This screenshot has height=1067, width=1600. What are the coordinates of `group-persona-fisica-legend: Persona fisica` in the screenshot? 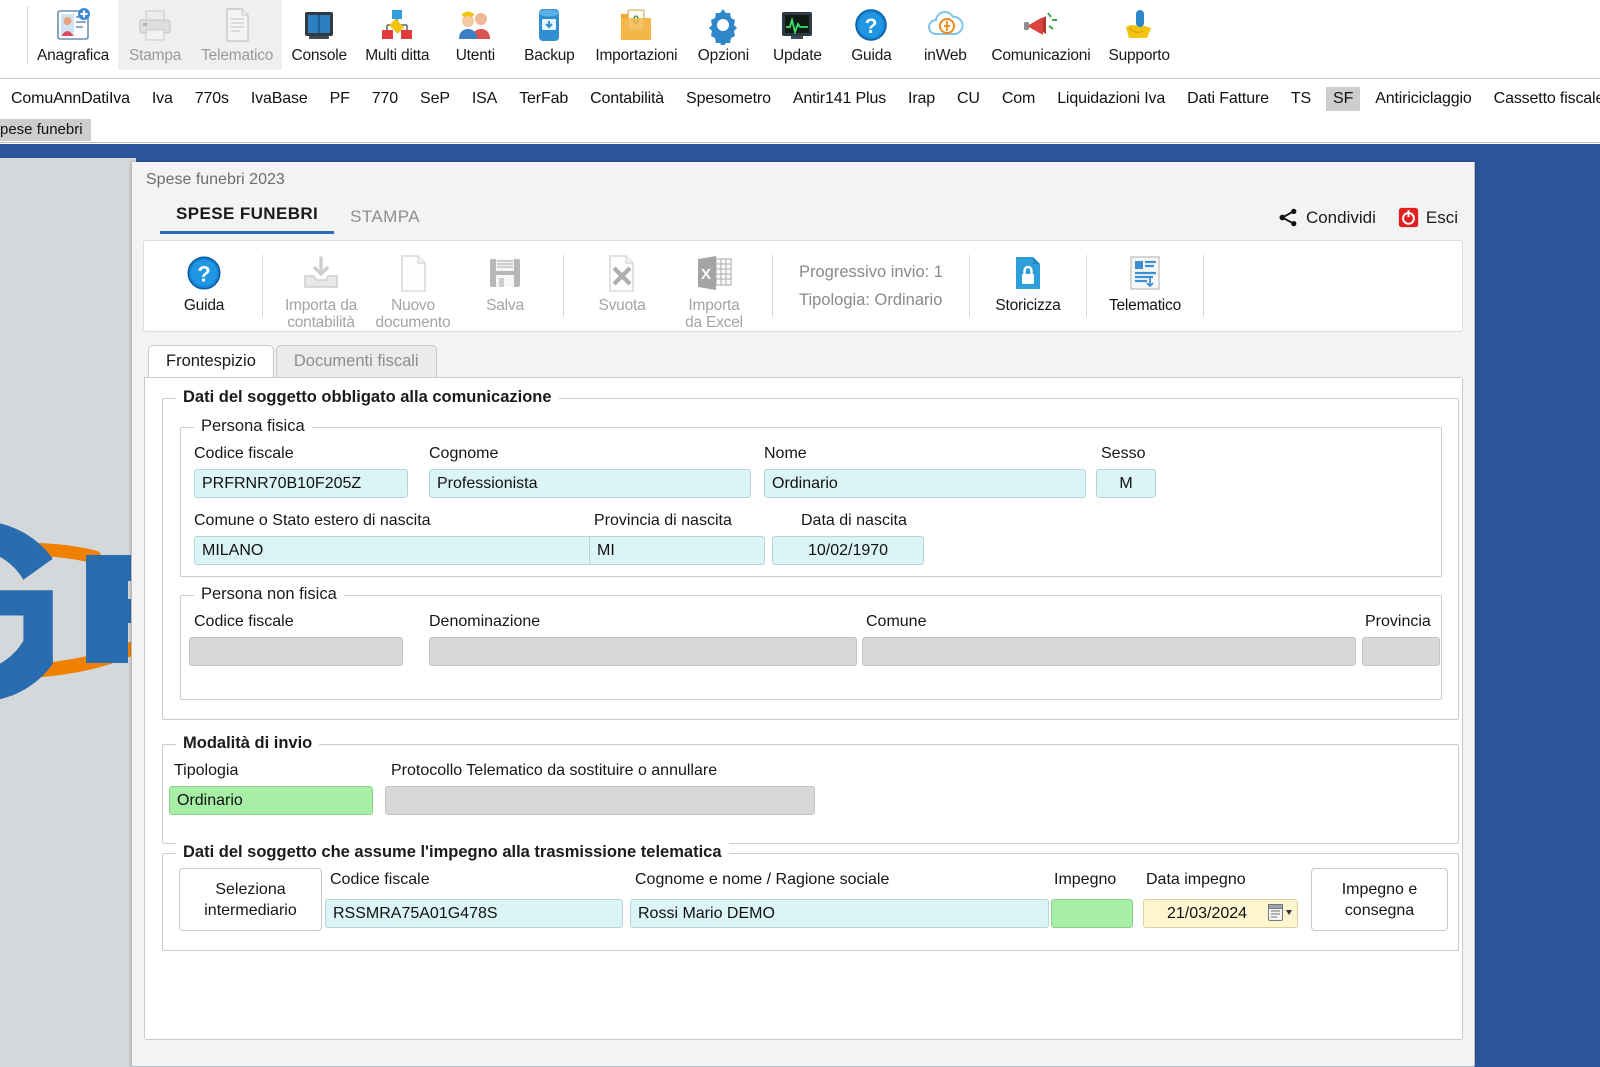 It's located at (253, 426).